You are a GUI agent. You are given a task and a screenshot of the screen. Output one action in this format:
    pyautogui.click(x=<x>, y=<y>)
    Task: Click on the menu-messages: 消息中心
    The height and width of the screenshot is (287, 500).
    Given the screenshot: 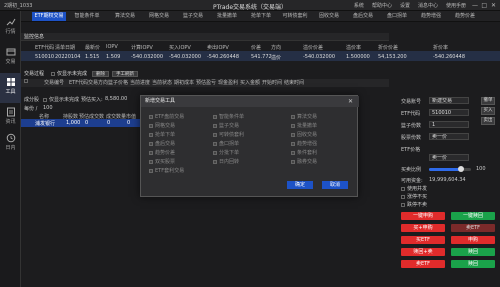 What is the action you would take?
    pyautogui.click(x=428, y=5)
    